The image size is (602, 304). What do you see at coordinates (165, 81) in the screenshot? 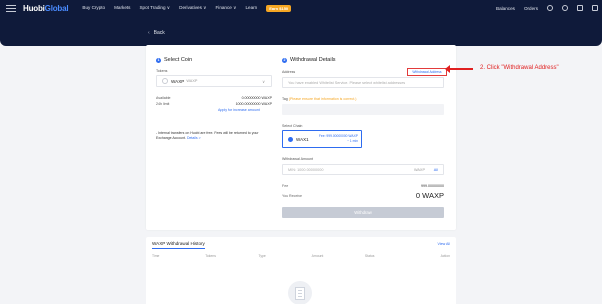
I see `coin-icon` at bounding box center [165, 81].